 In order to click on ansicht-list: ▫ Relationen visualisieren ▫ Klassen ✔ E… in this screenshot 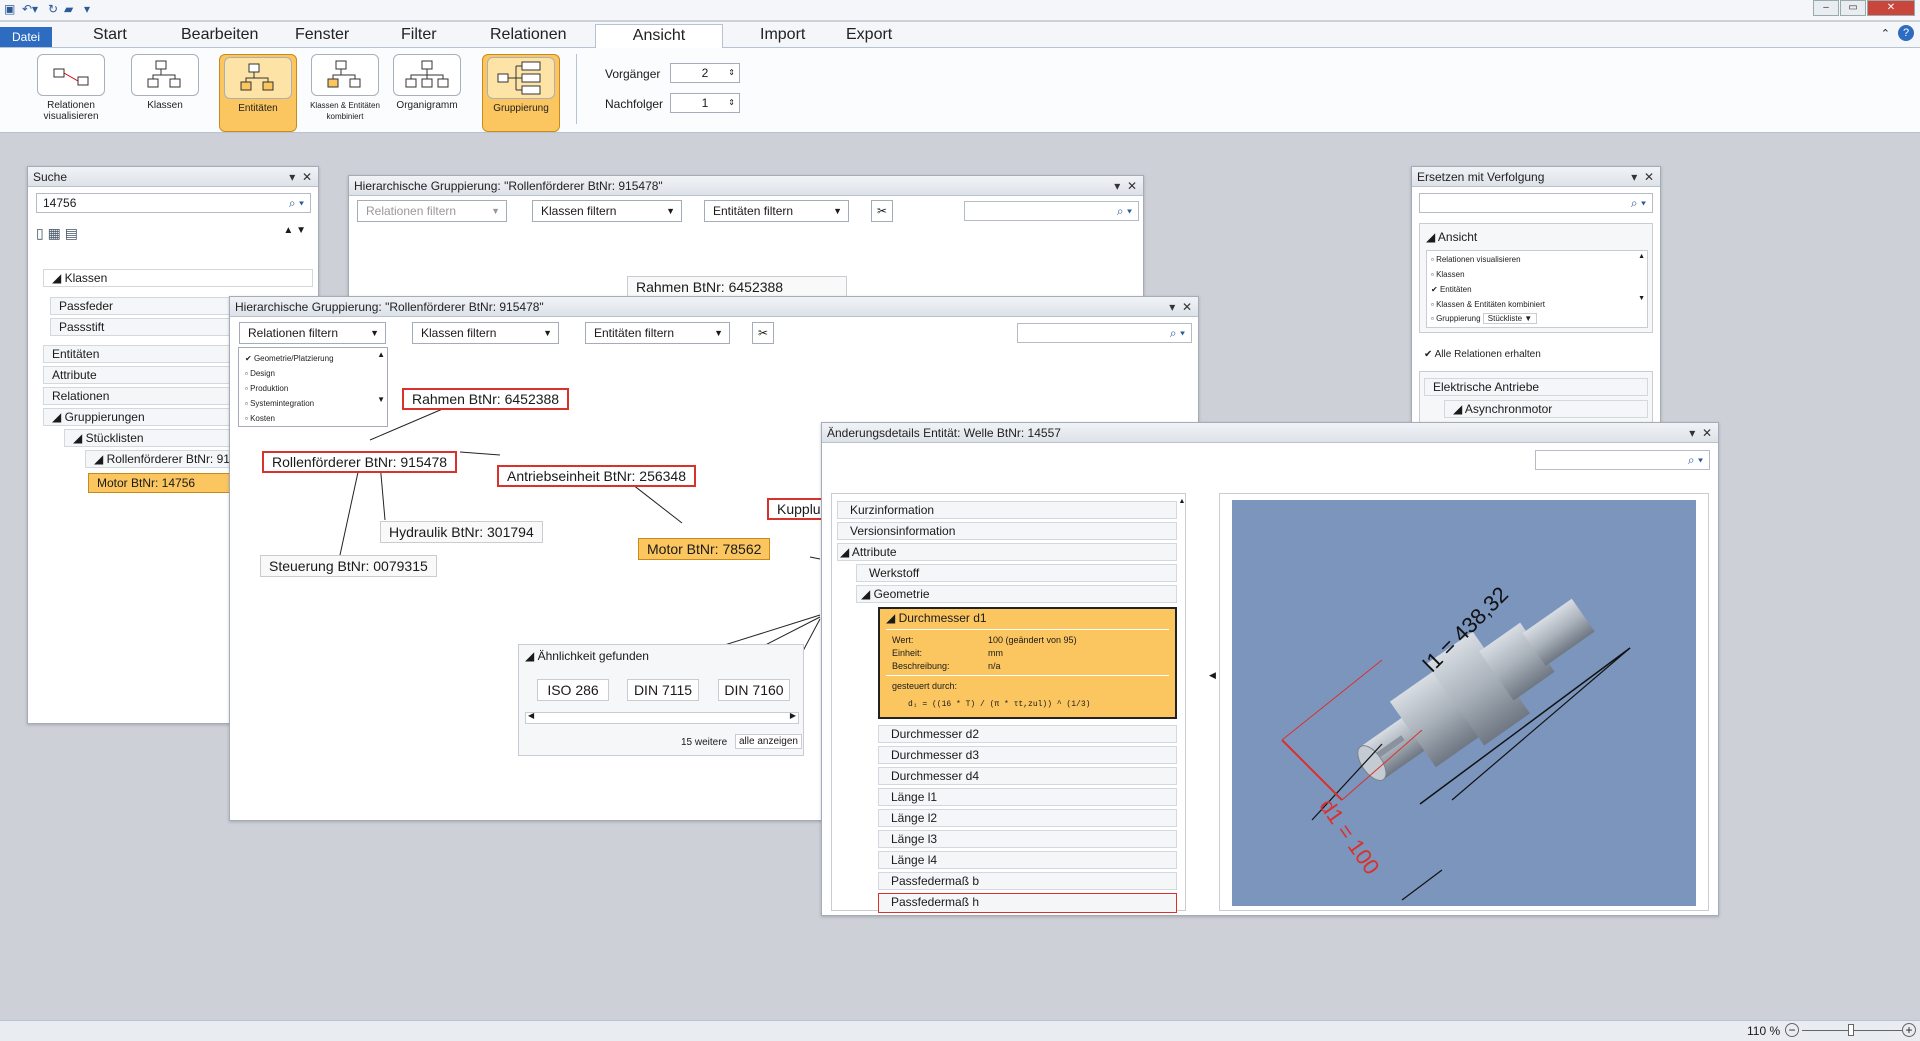, I will do `click(1537, 289)`.